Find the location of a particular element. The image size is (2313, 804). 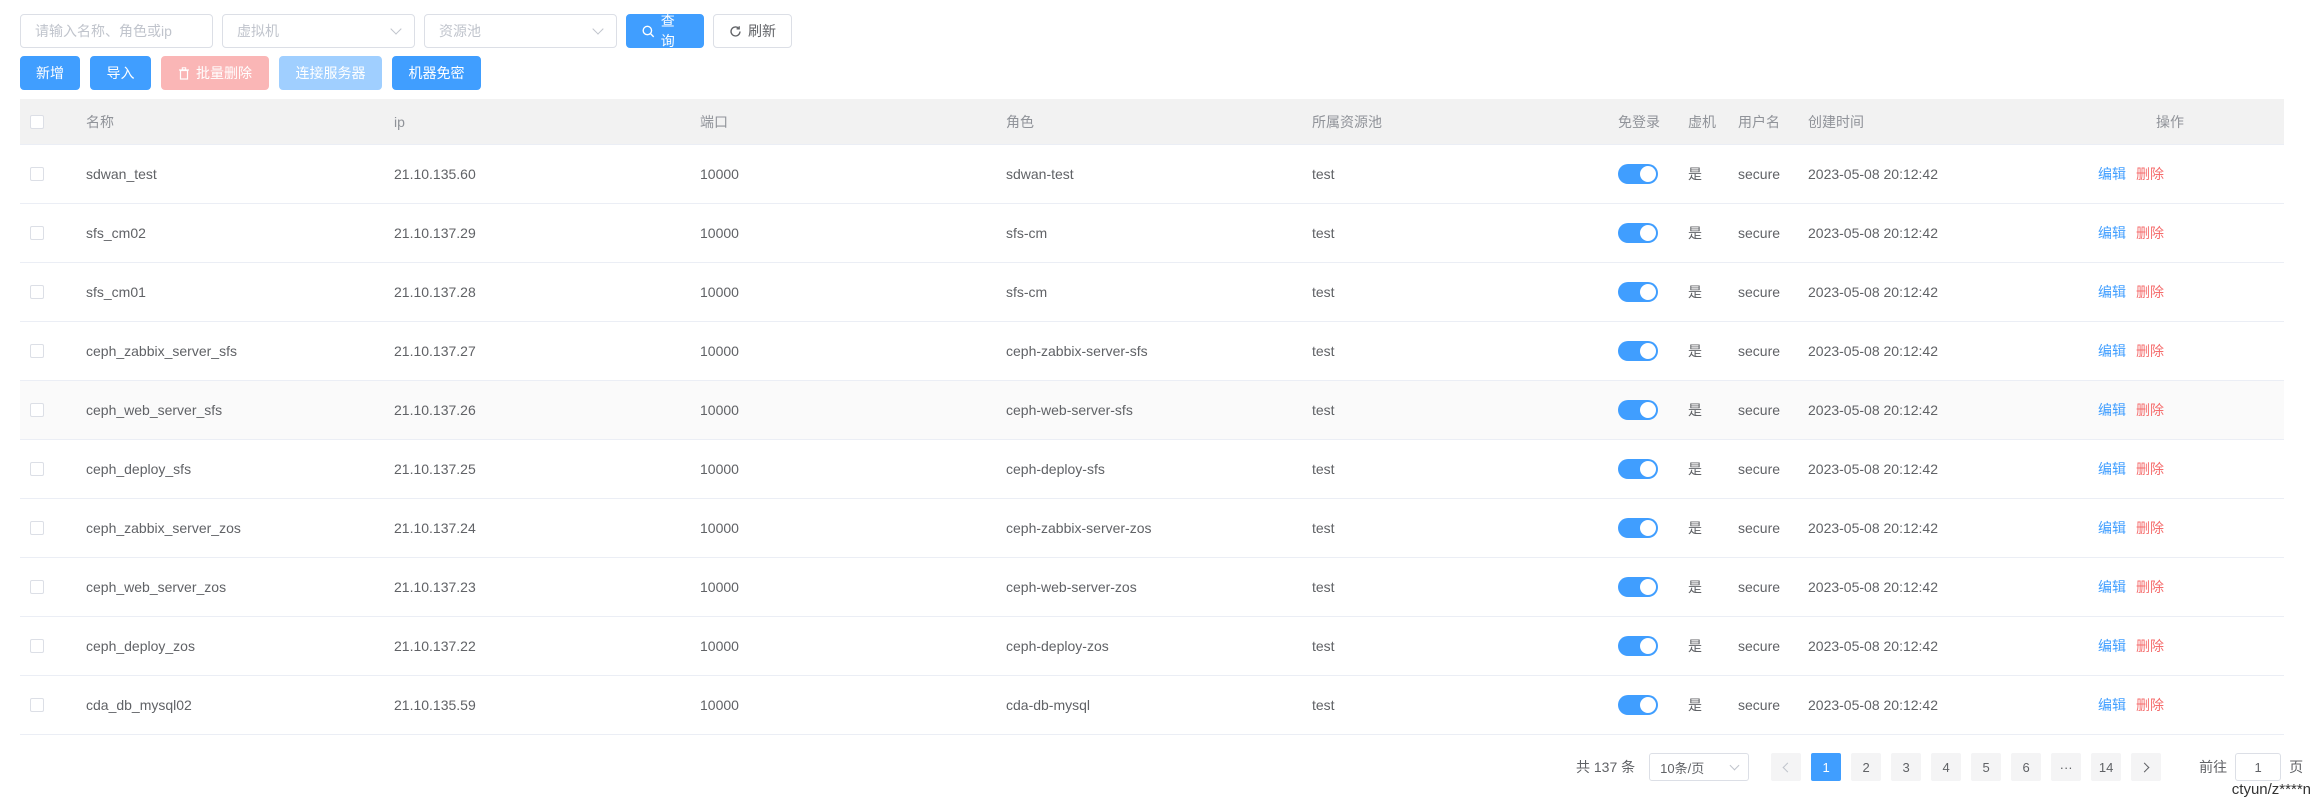

page-last: 14 is located at coordinates (2106, 767).